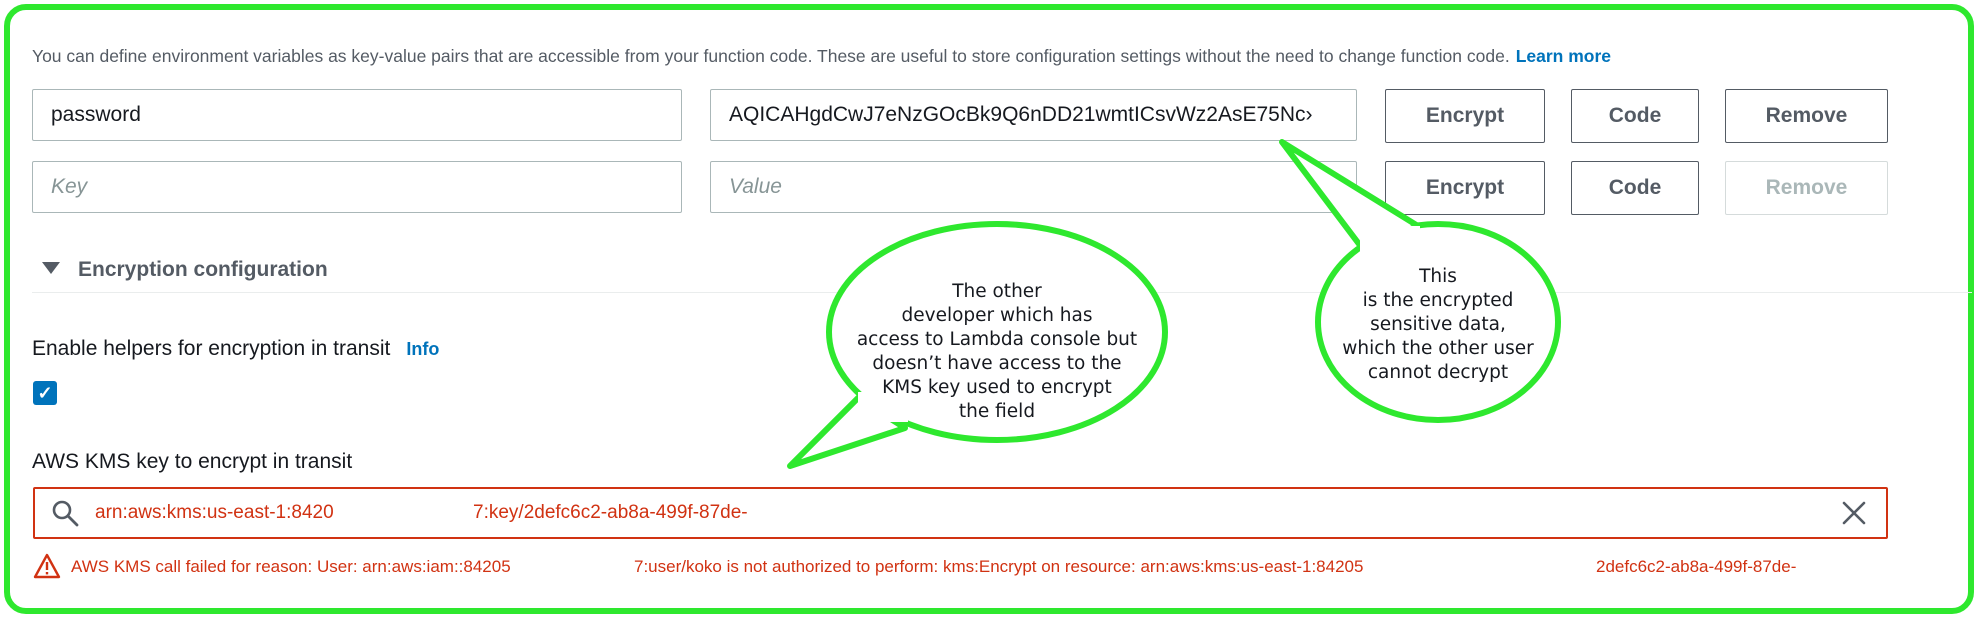  What do you see at coordinates (997, 363) in the screenshot?
I see `left-callout-line: doesn’t have access to the` at bounding box center [997, 363].